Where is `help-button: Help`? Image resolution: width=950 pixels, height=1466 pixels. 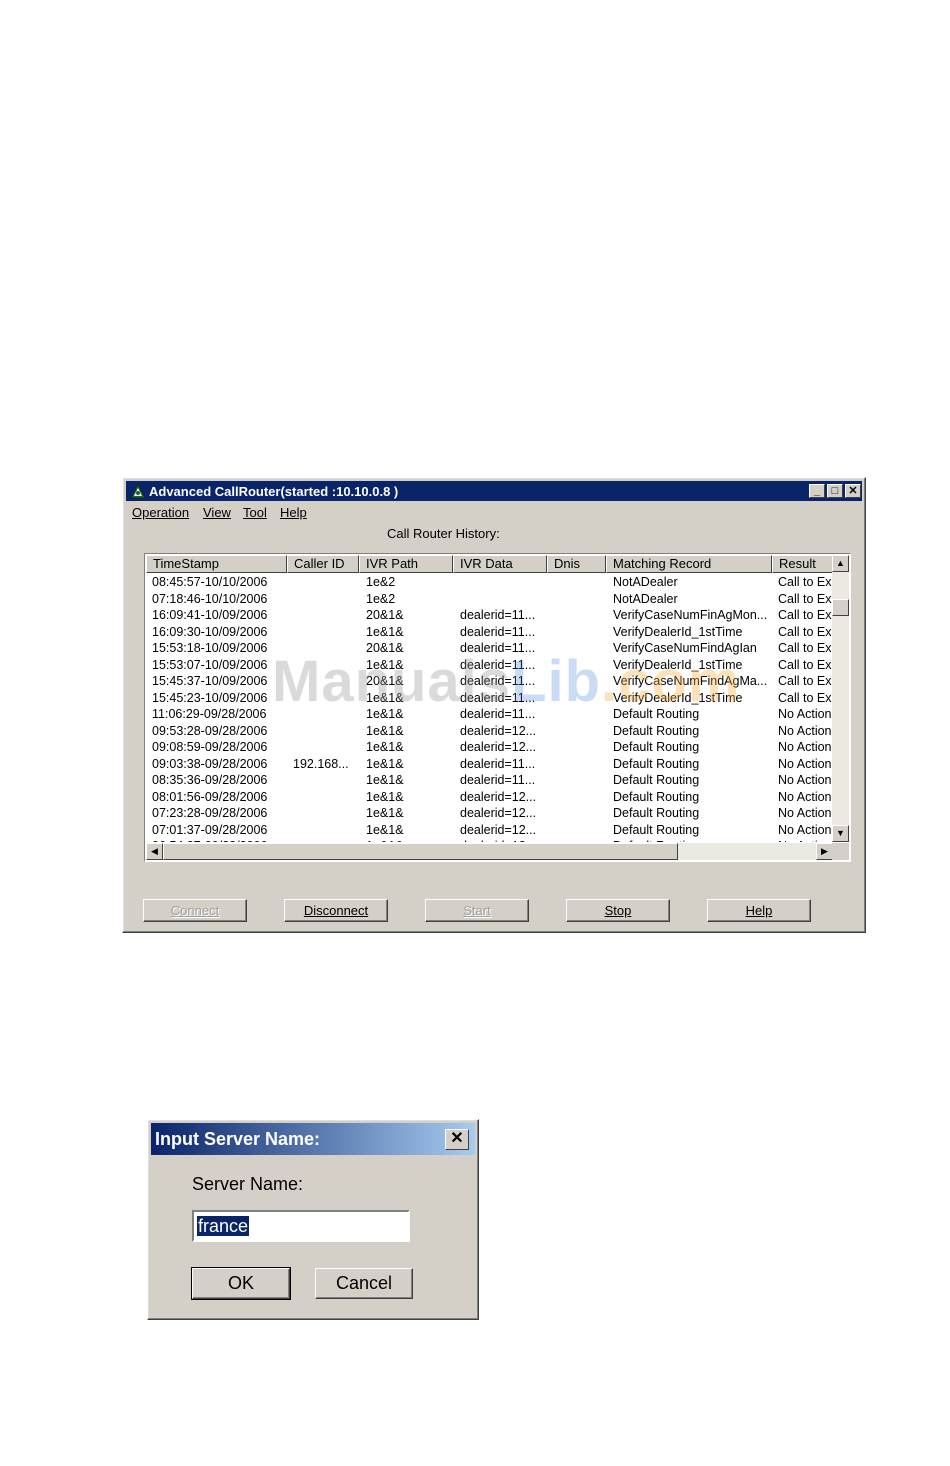
help-button: Help is located at coordinates (759, 910).